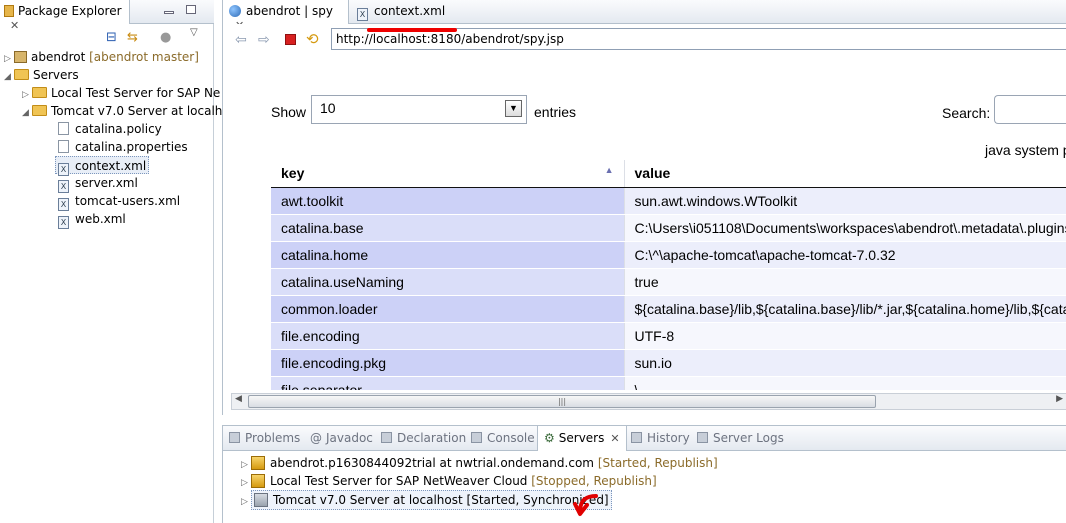 The image size is (1066, 523). I want to click on column-header-key: key ▲, so click(448, 174).